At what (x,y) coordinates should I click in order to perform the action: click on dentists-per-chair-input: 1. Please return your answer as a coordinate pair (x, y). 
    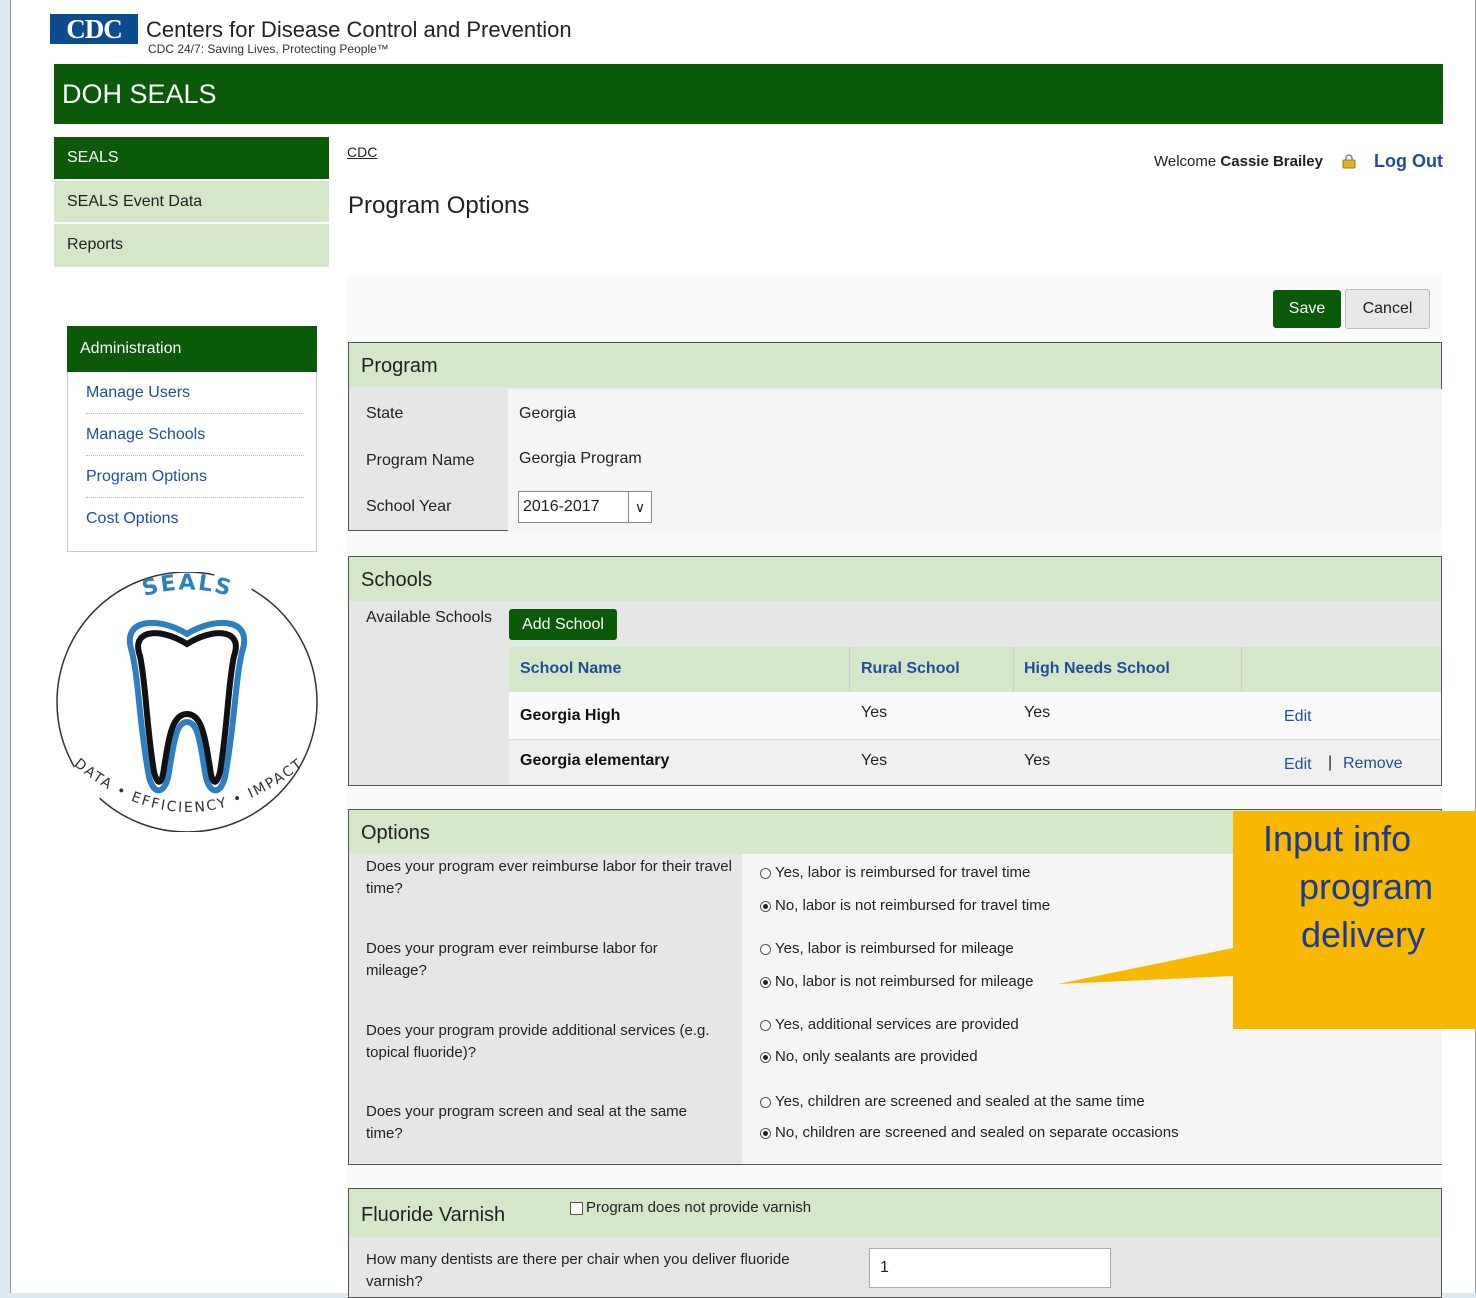
    Looking at the image, I should click on (990, 1268).